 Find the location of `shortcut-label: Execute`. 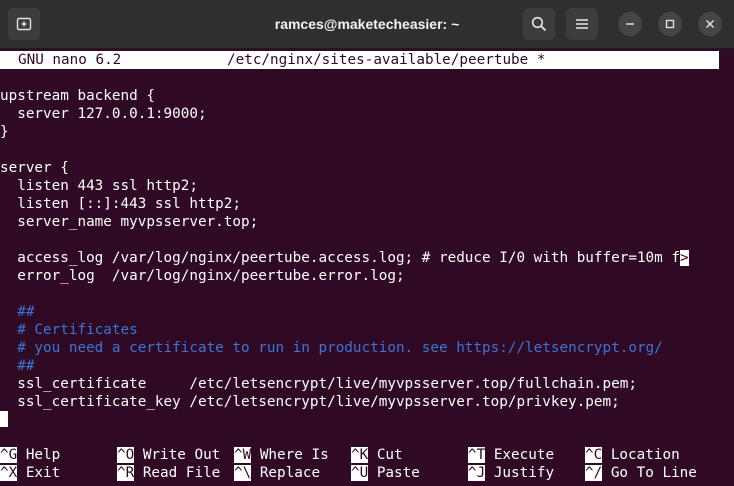

shortcut-label: Execute is located at coordinates (520, 455).